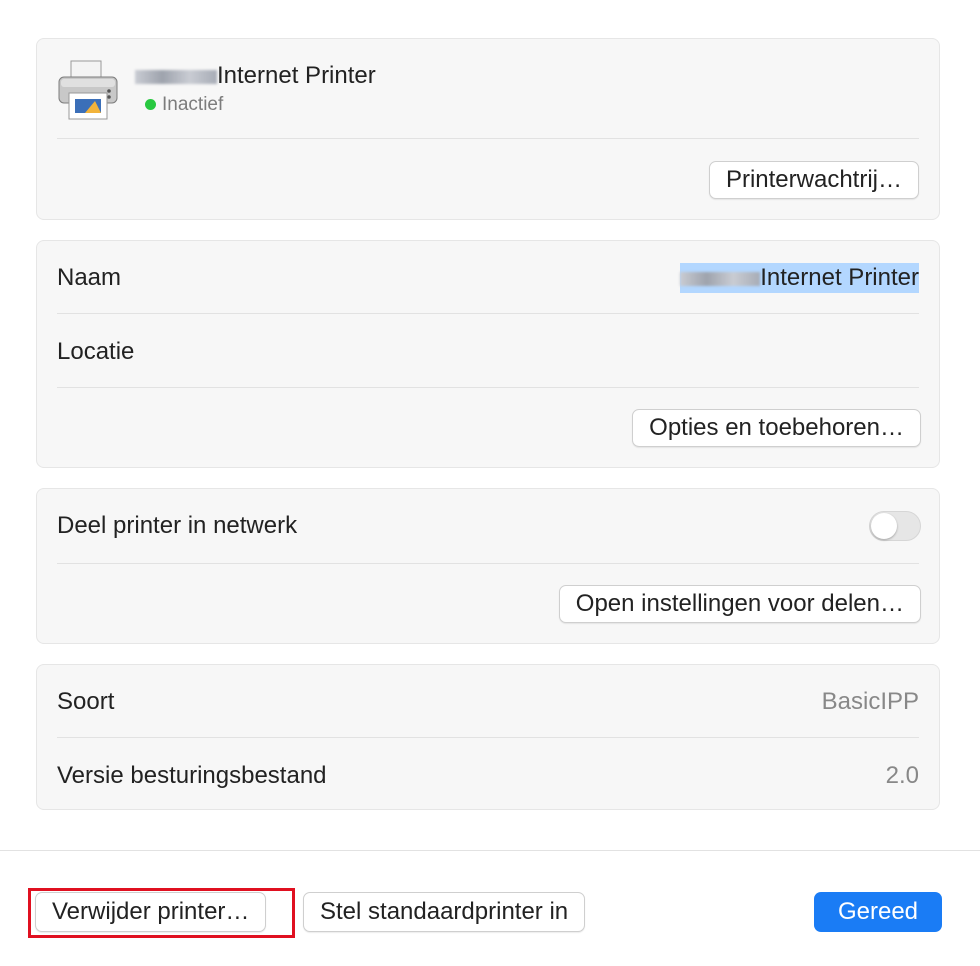 This screenshot has height=966, width=980. I want to click on type-value: BasicIPP, so click(870, 701).